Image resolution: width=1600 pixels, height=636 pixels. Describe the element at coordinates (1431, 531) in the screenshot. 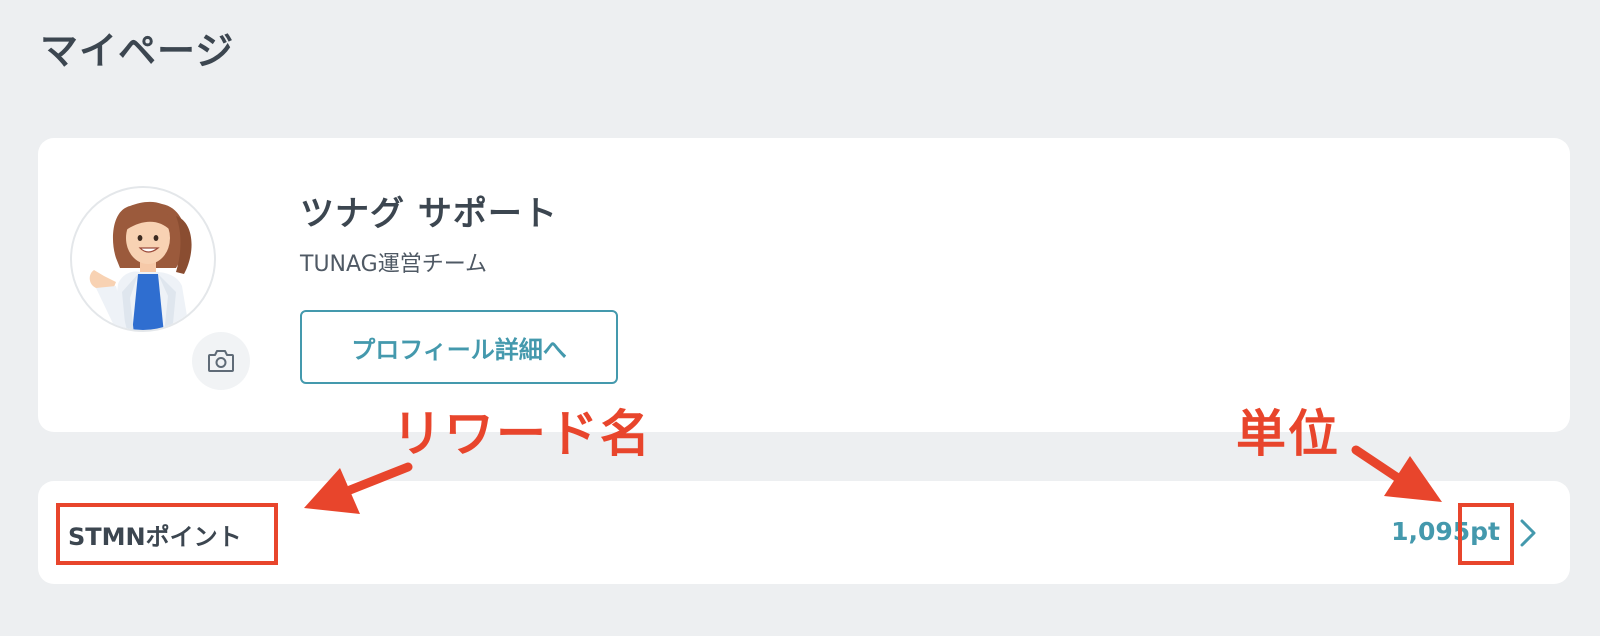

I see `reward-amount: 1,095` at that location.